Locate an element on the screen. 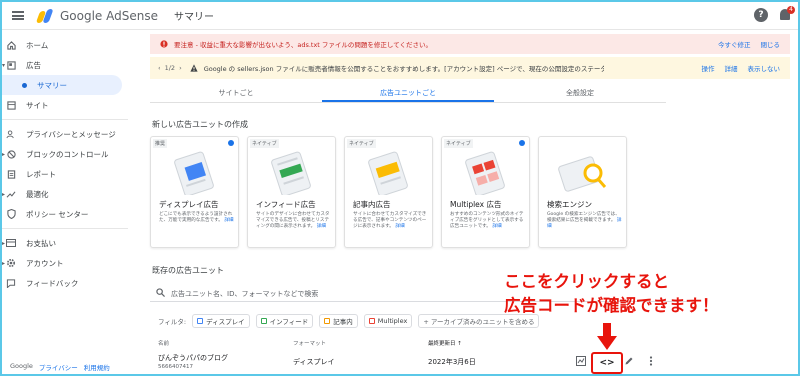 The width and height of the screenshot is (800, 376). dismiss-link: 表示しない is located at coordinates (764, 68).